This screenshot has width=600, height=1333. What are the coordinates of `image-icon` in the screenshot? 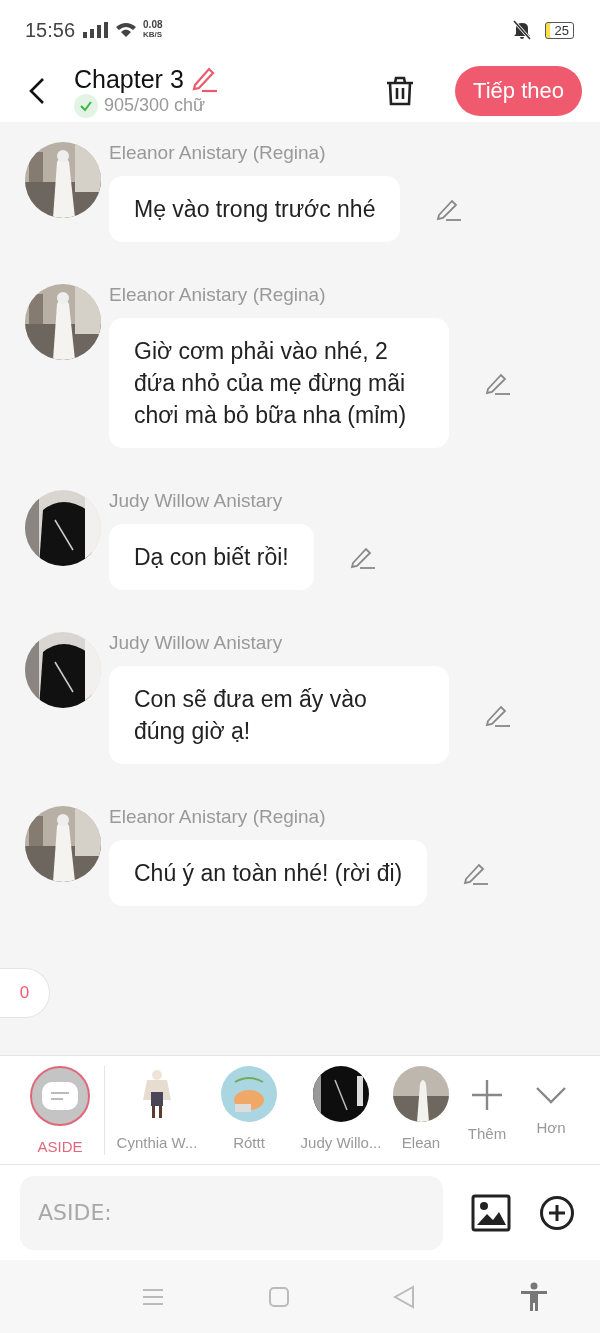 It's located at (491, 1212).